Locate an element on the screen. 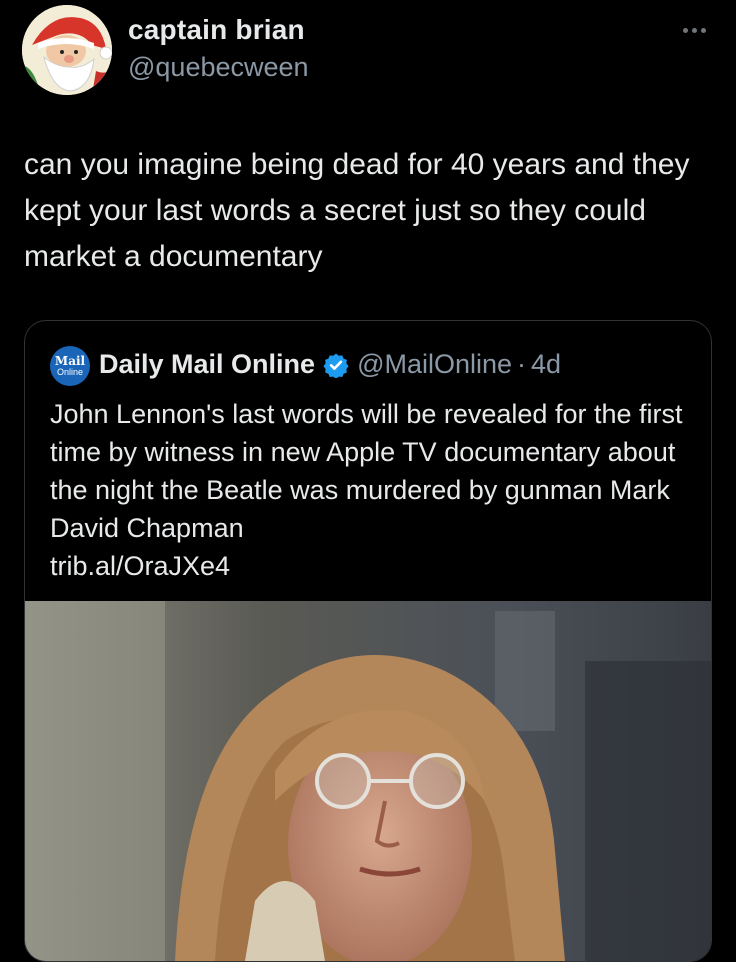  avatar is located at coordinates (67, 50).